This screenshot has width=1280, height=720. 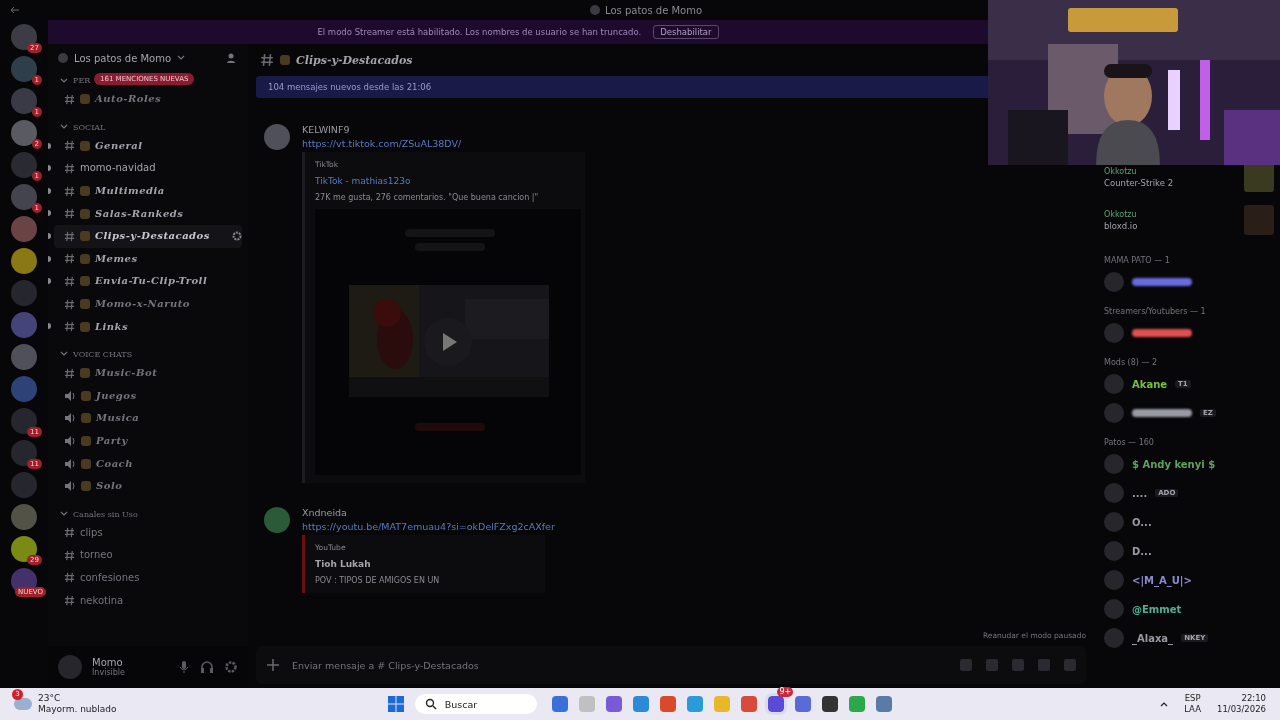 I want to click on notification-badge: 9+, so click(x=785, y=692).